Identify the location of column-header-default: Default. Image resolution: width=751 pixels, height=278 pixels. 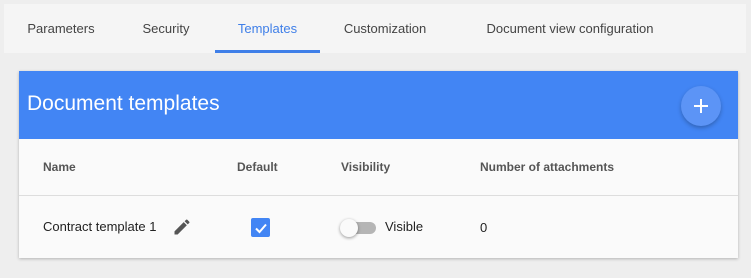
(257, 167).